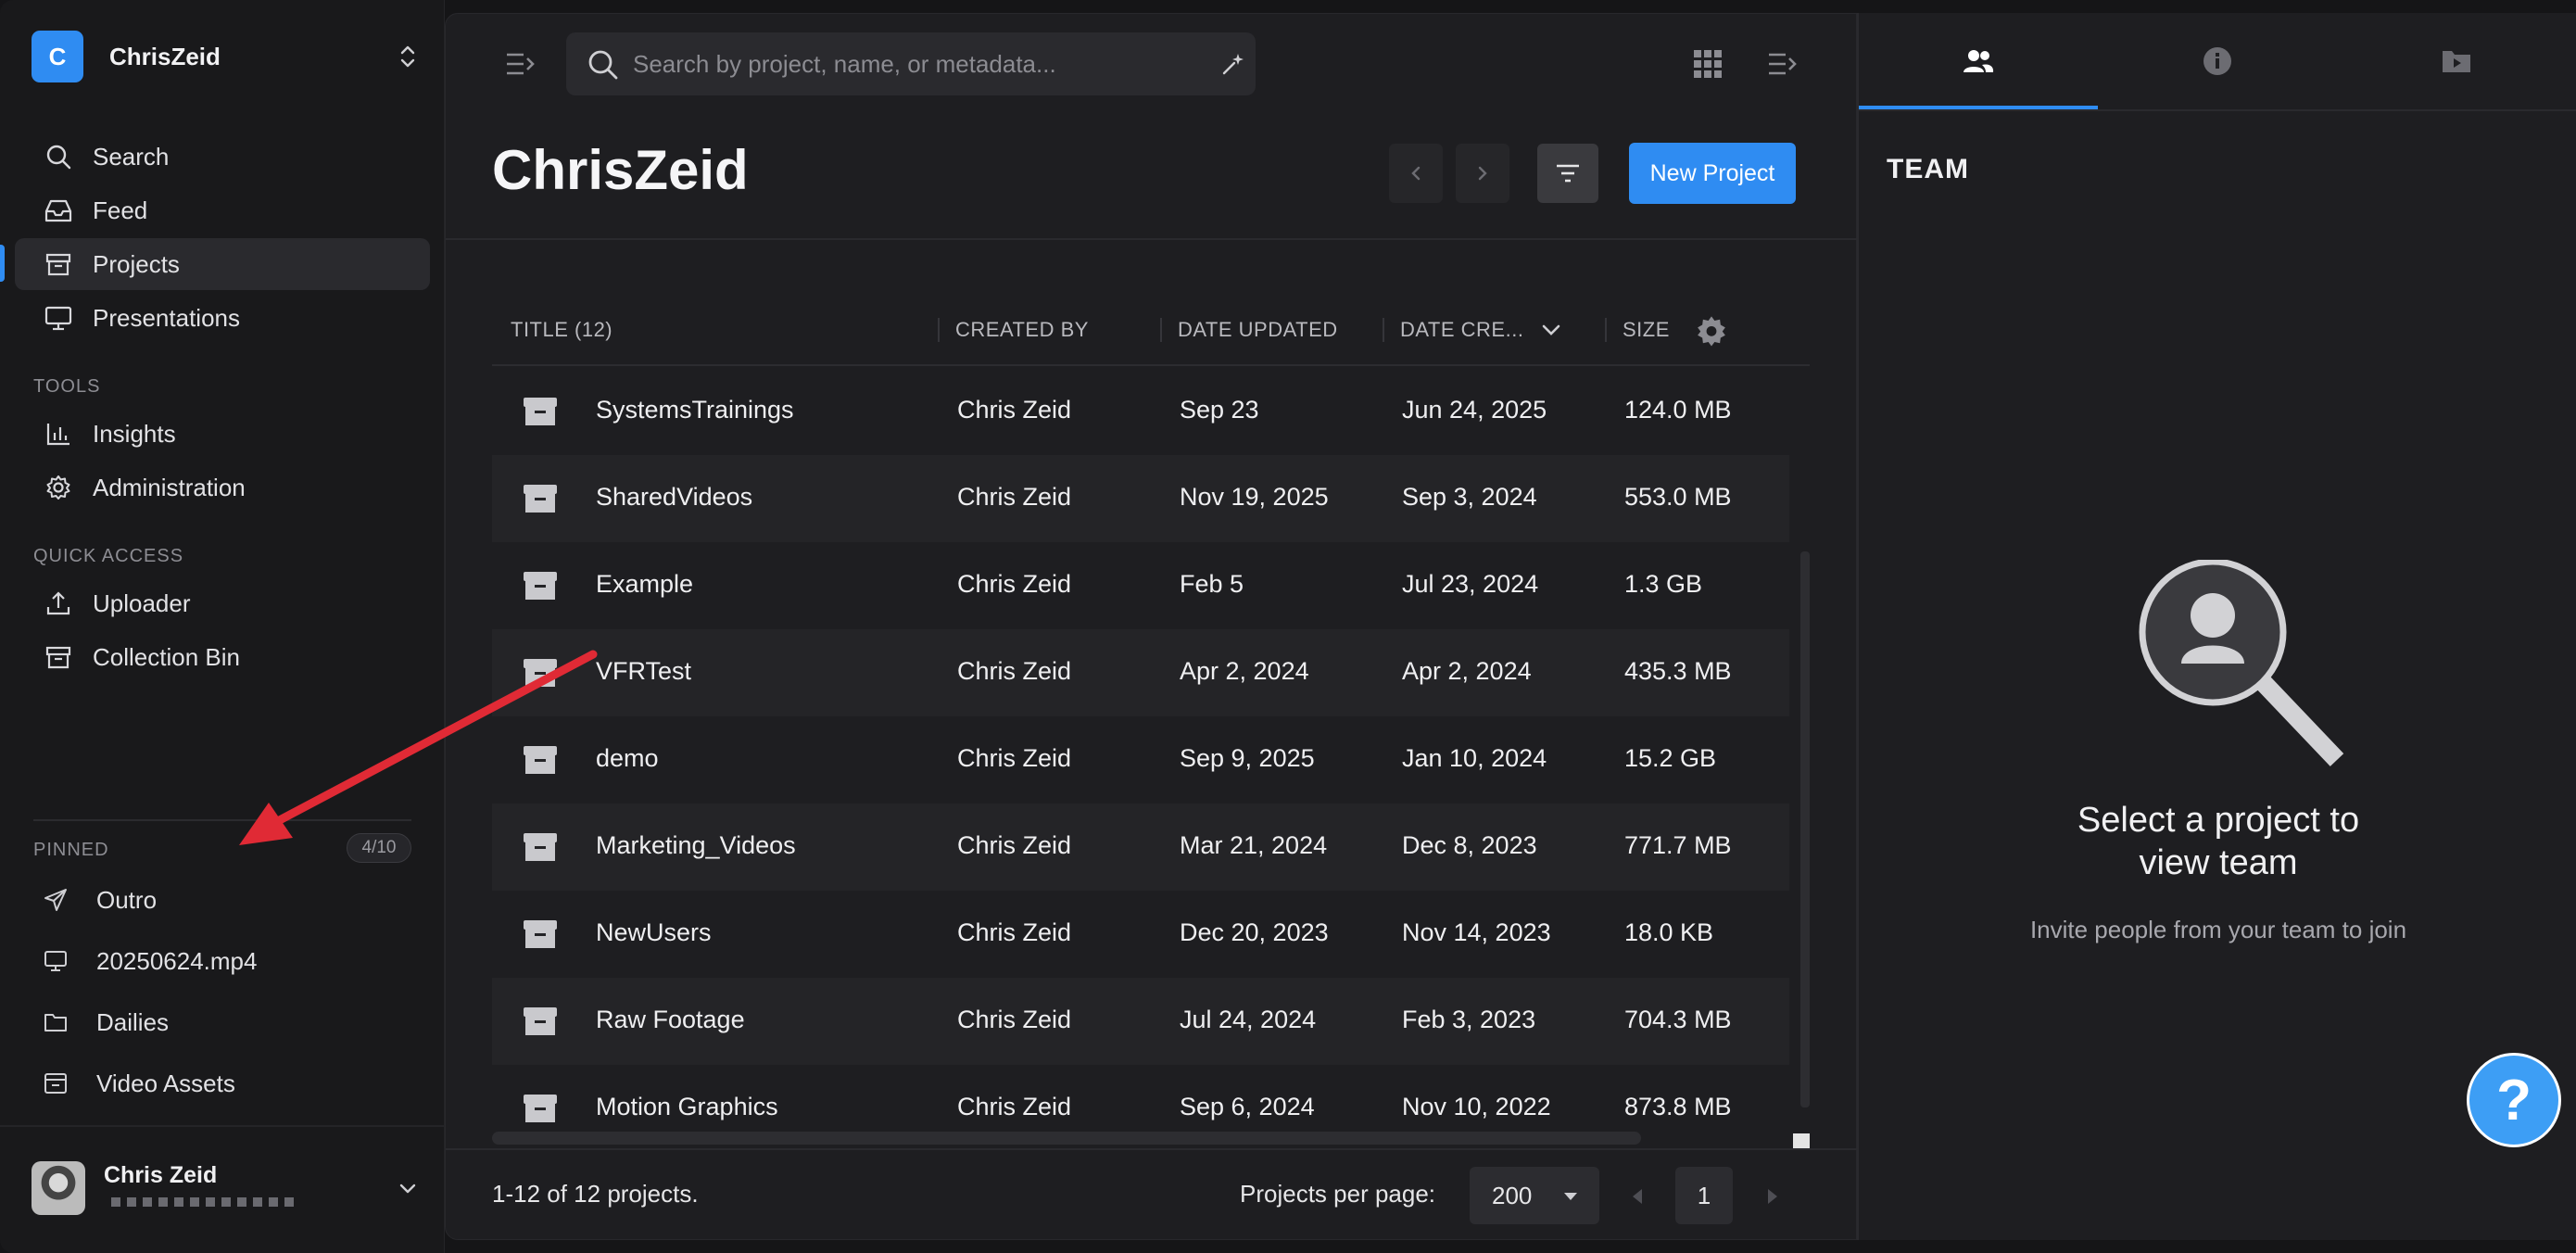  I want to click on nav-administration: Administration, so click(222, 487).